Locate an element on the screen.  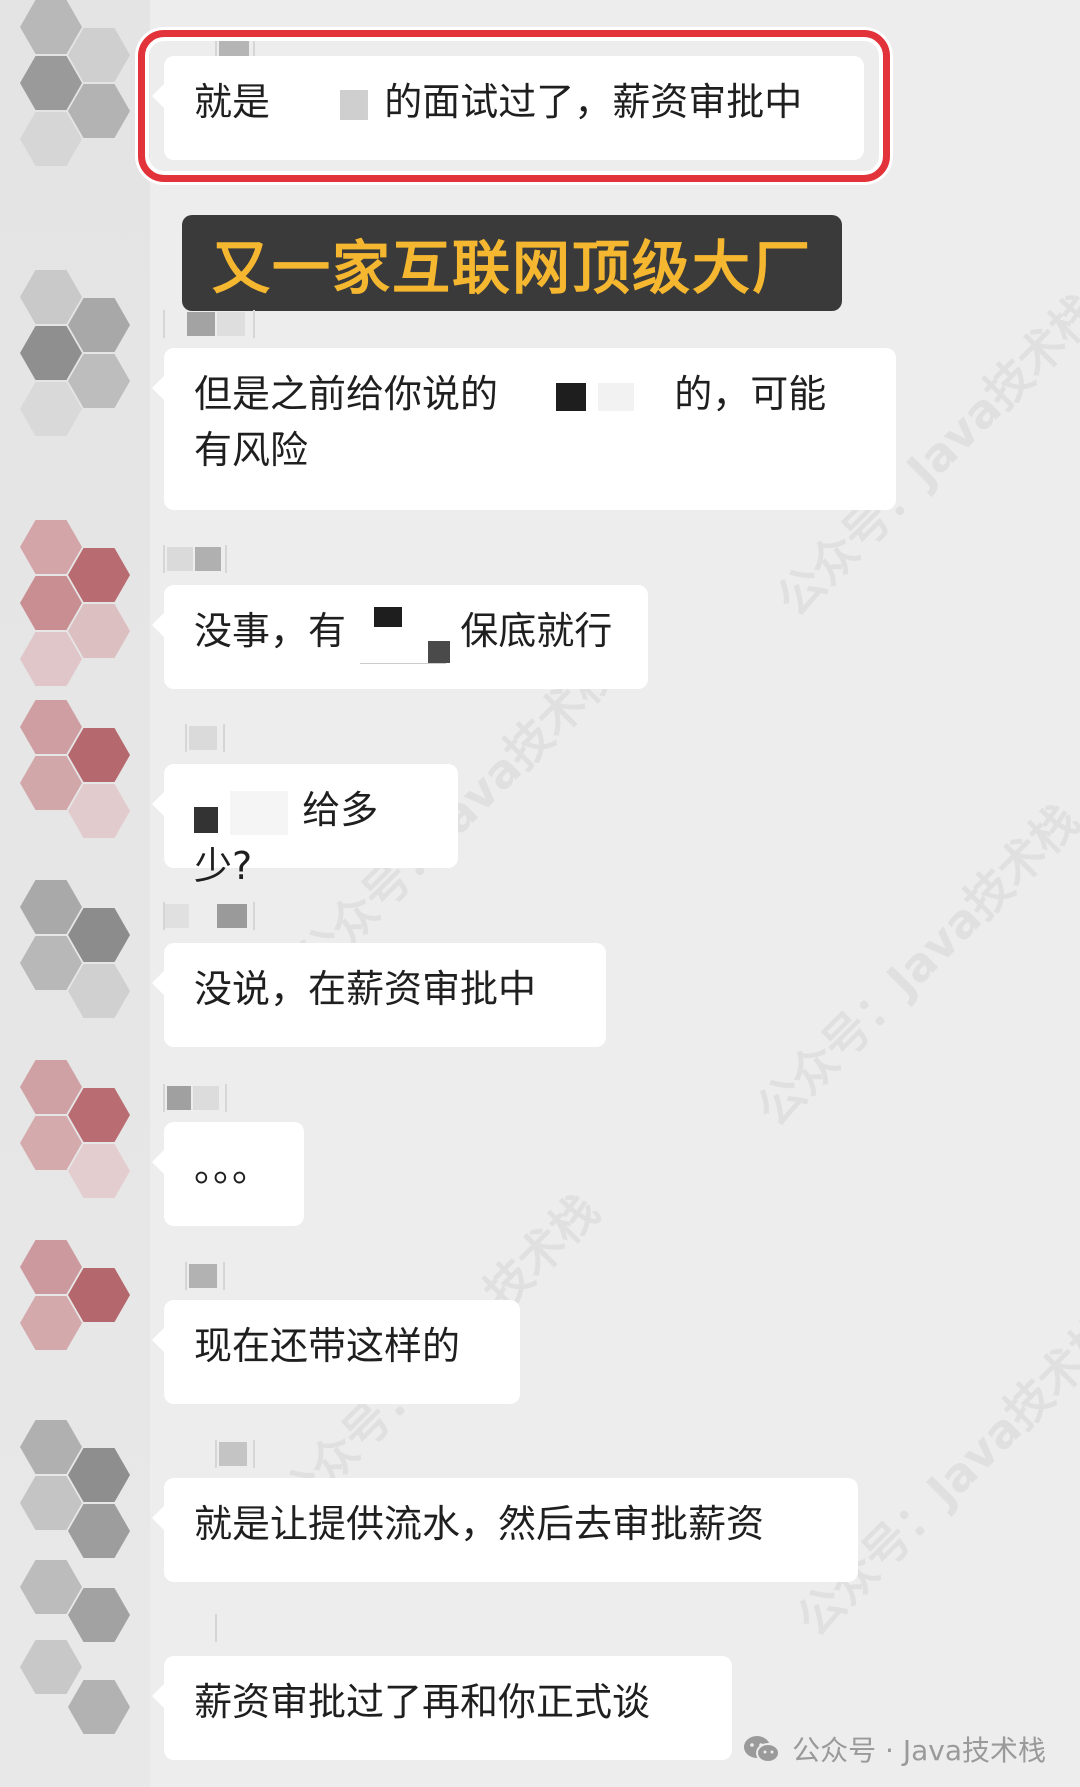
message-text: 薪资审批过了再和你正式谈 is located at coordinates (422, 1702).